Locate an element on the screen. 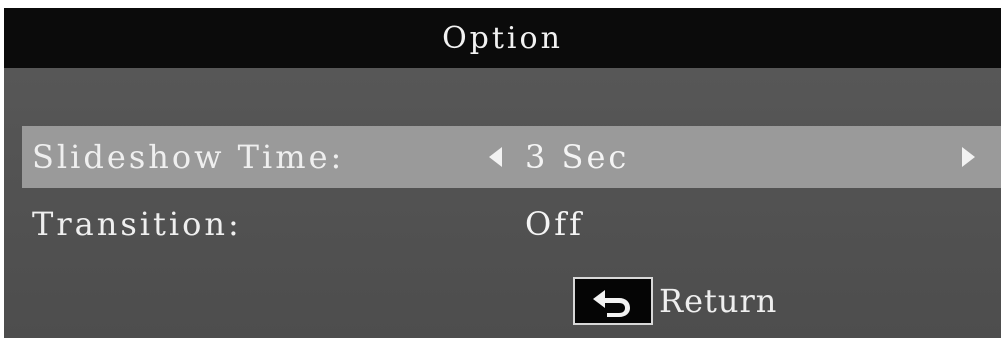 This screenshot has height=338, width=1006. option-value-transition: Off is located at coordinates (554, 224).